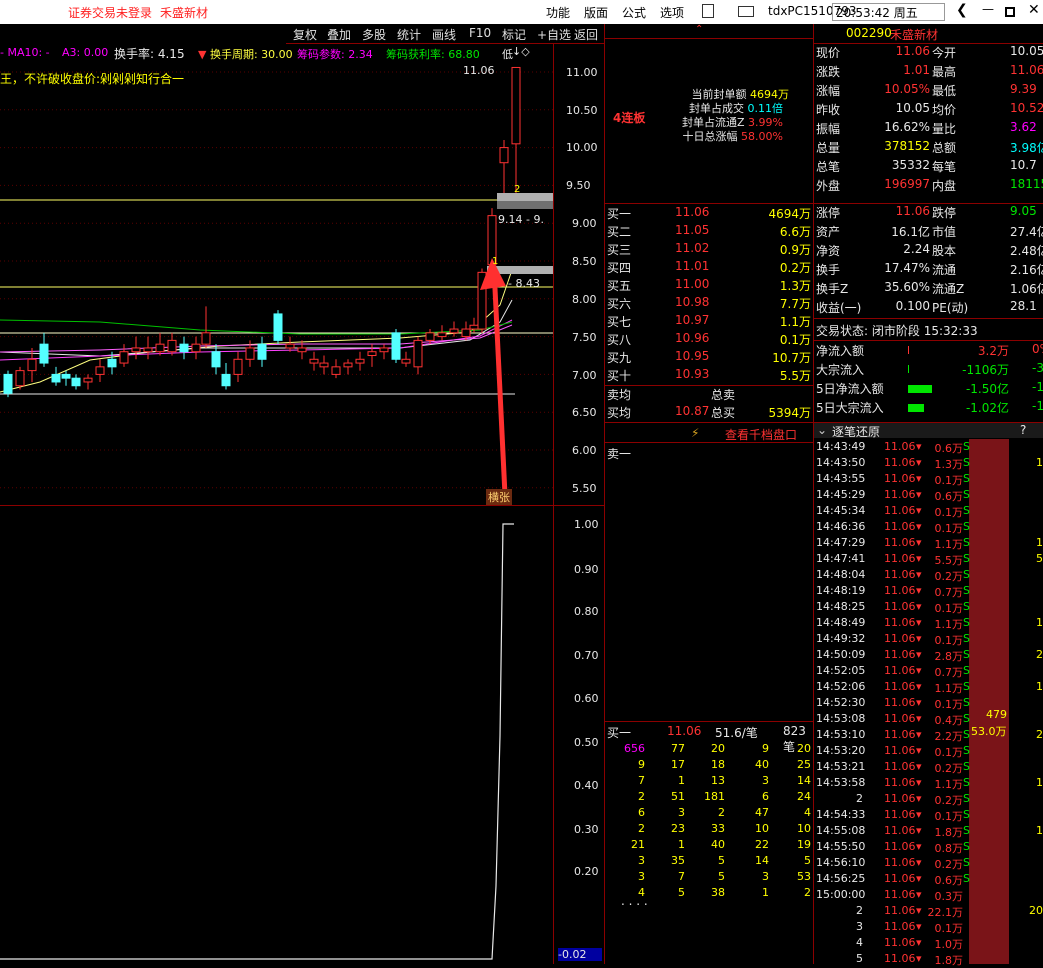  Describe the element at coordinates (893, 767) in the screenshot. I see `tick-row: 14:53:21 11.06 ▾ 0.2万 S` at that location.